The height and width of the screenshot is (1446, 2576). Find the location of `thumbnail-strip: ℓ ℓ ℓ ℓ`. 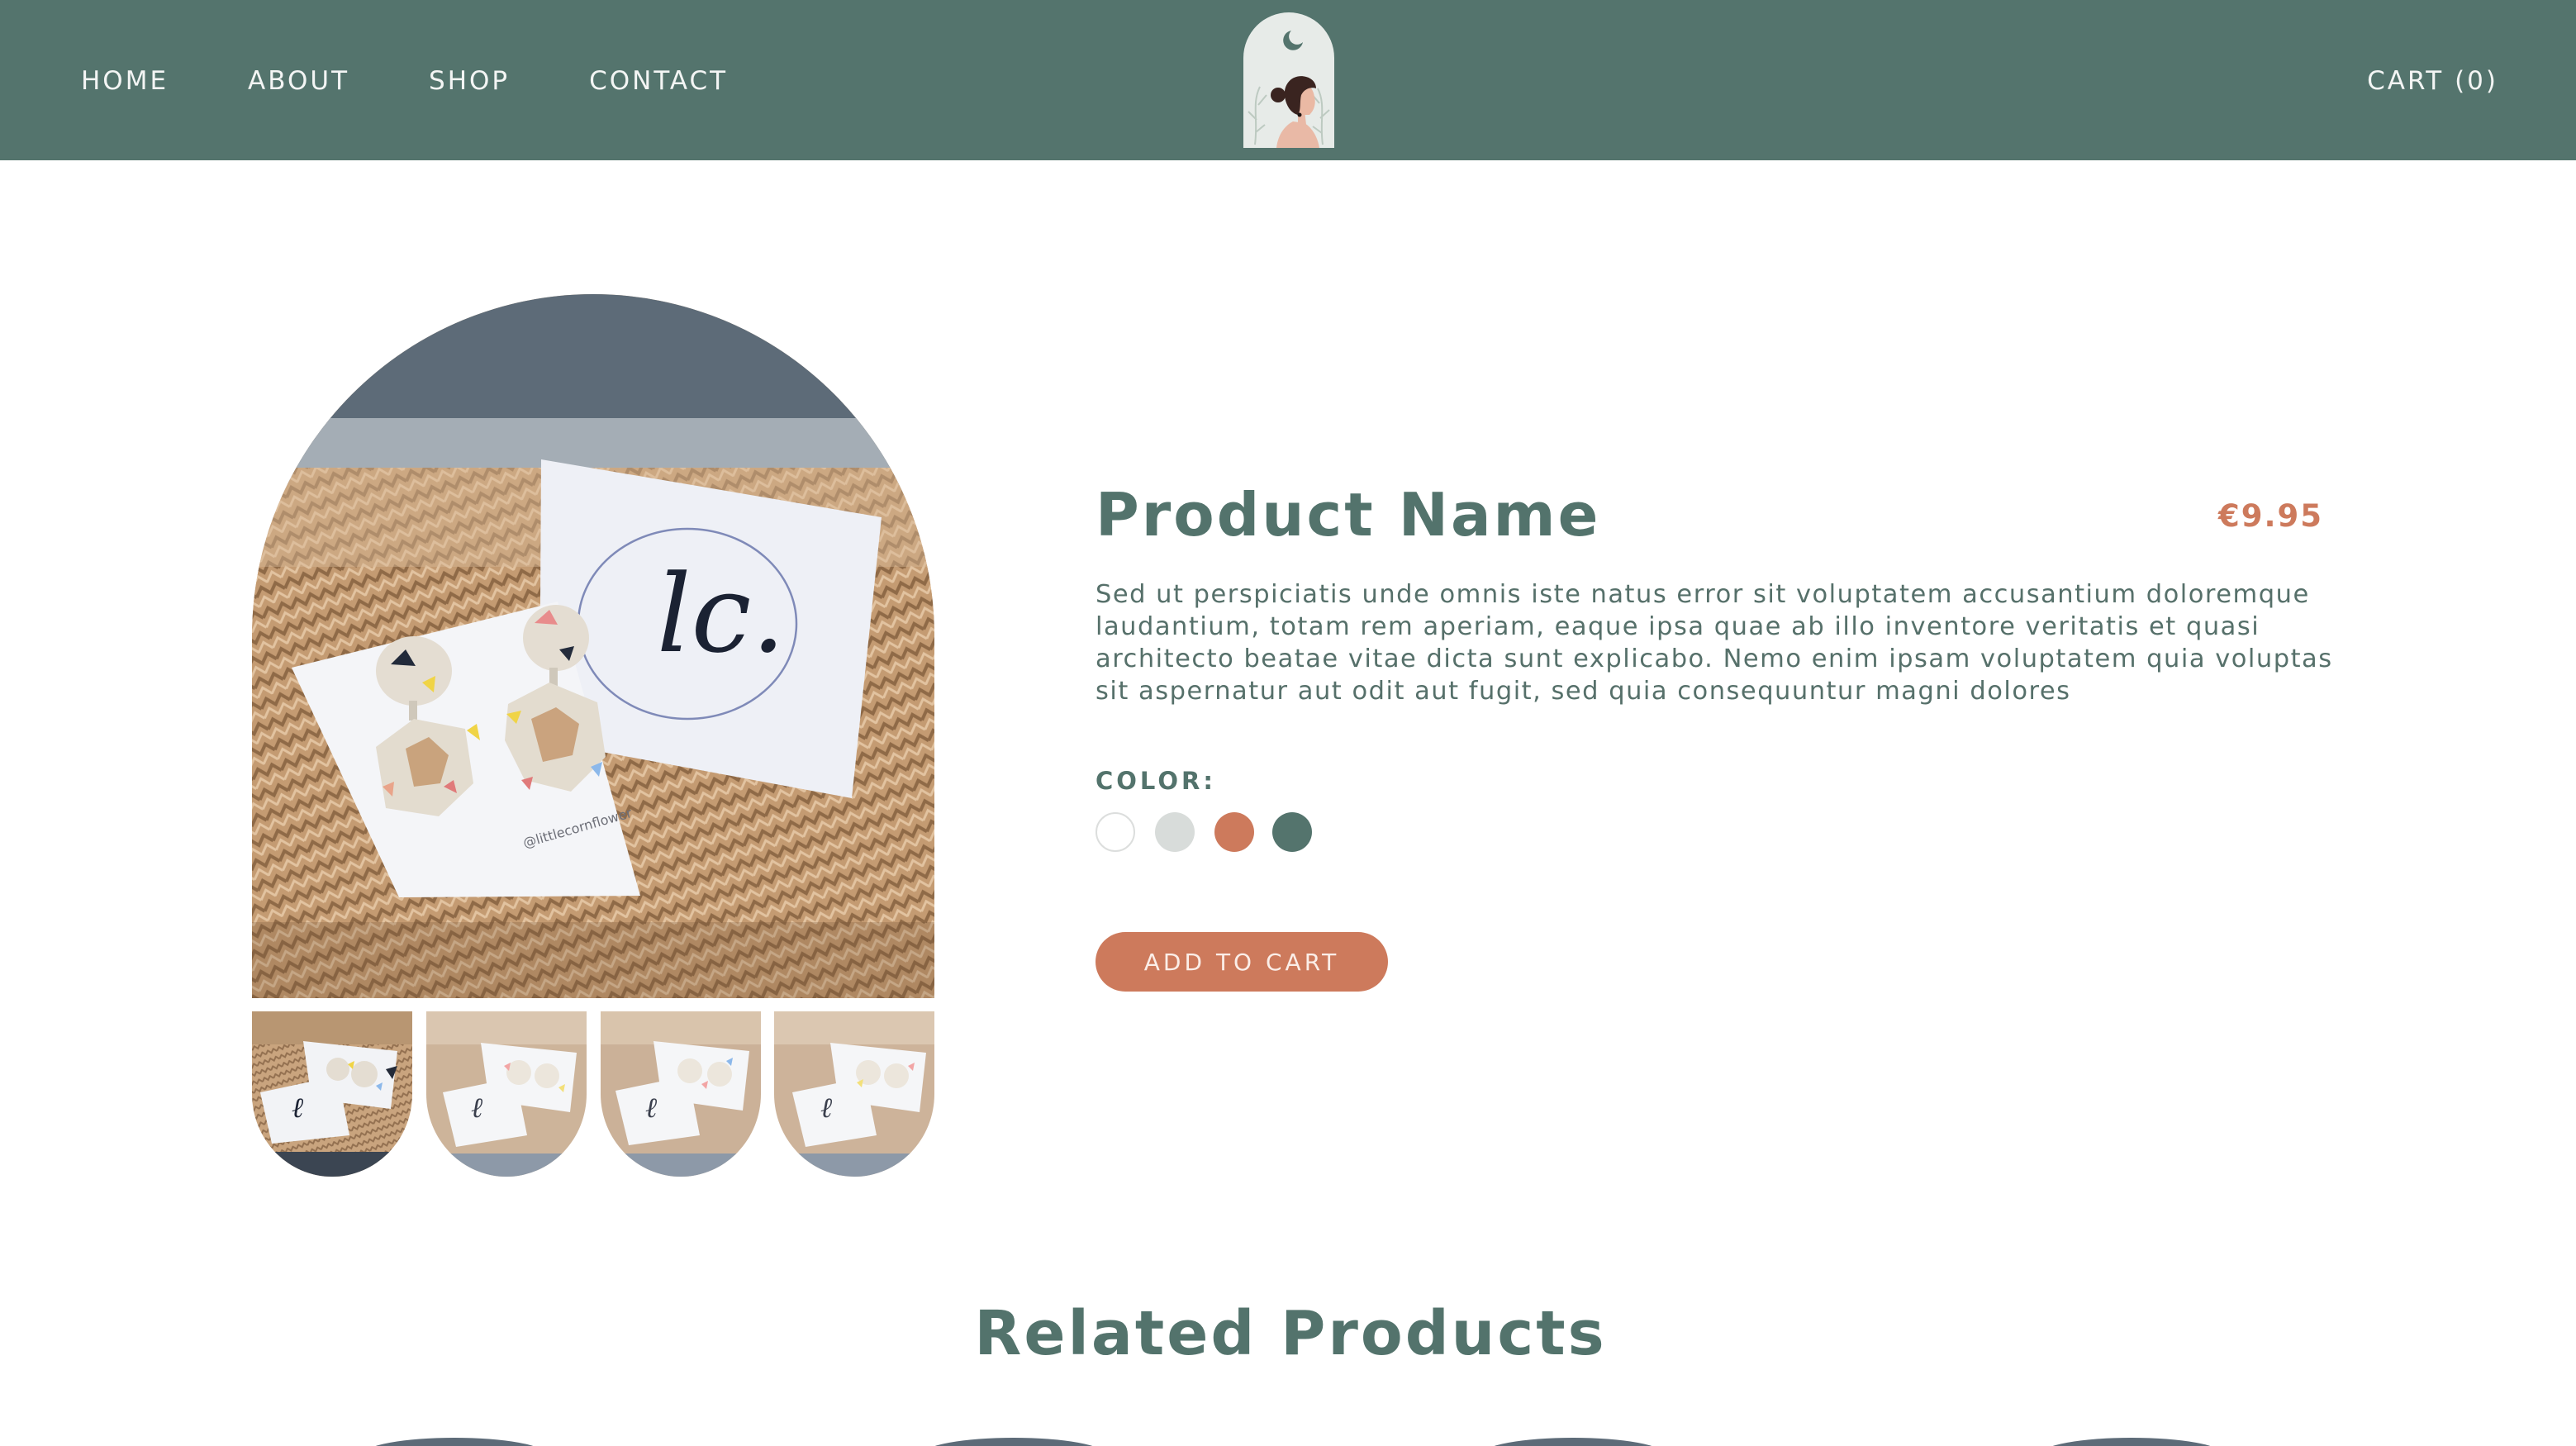

thumbnail-strip: ℓ ℓ ℓ ℓ is located at coordinates (593, 1094).